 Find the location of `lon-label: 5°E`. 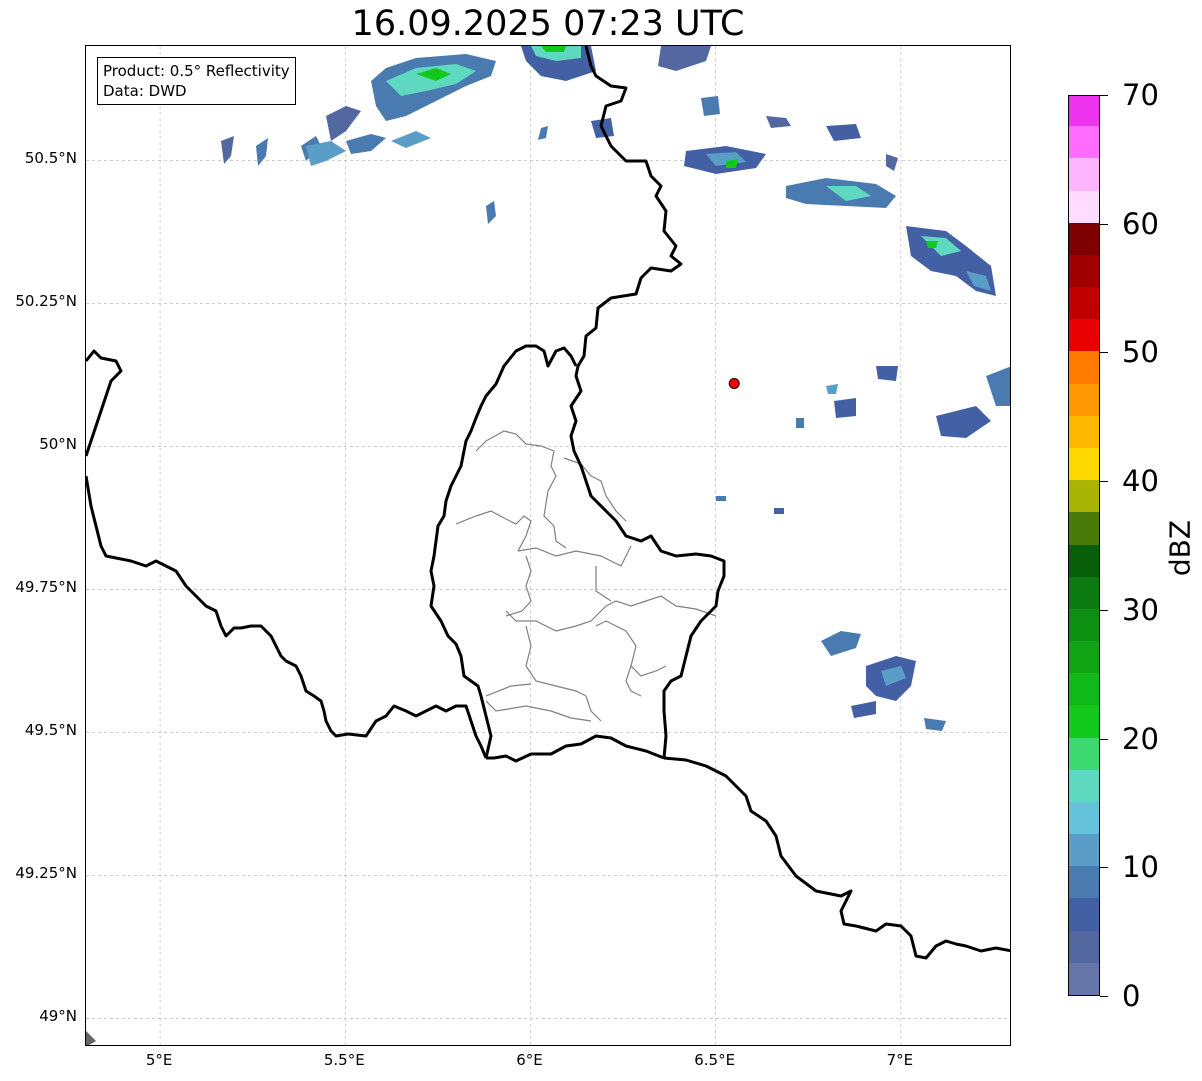

lon-label: 5°E is located at coordinates (159, 1060).